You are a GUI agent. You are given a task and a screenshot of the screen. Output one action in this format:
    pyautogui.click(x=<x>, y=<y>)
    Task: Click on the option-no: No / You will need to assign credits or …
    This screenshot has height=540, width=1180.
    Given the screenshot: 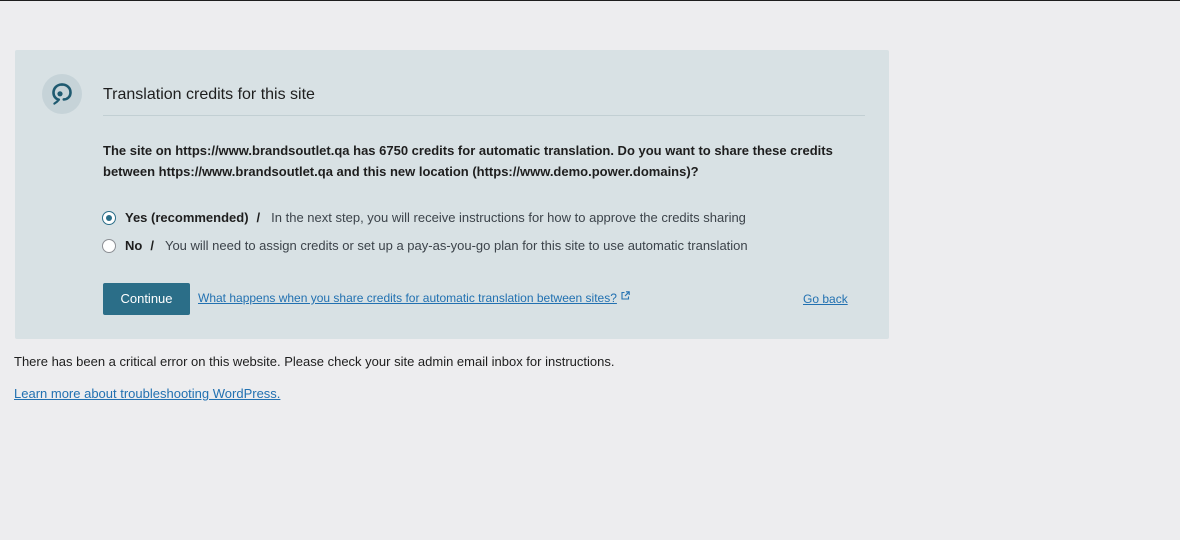 What is the action you would take?
    pyautogui.click(x=425, y=245)
    